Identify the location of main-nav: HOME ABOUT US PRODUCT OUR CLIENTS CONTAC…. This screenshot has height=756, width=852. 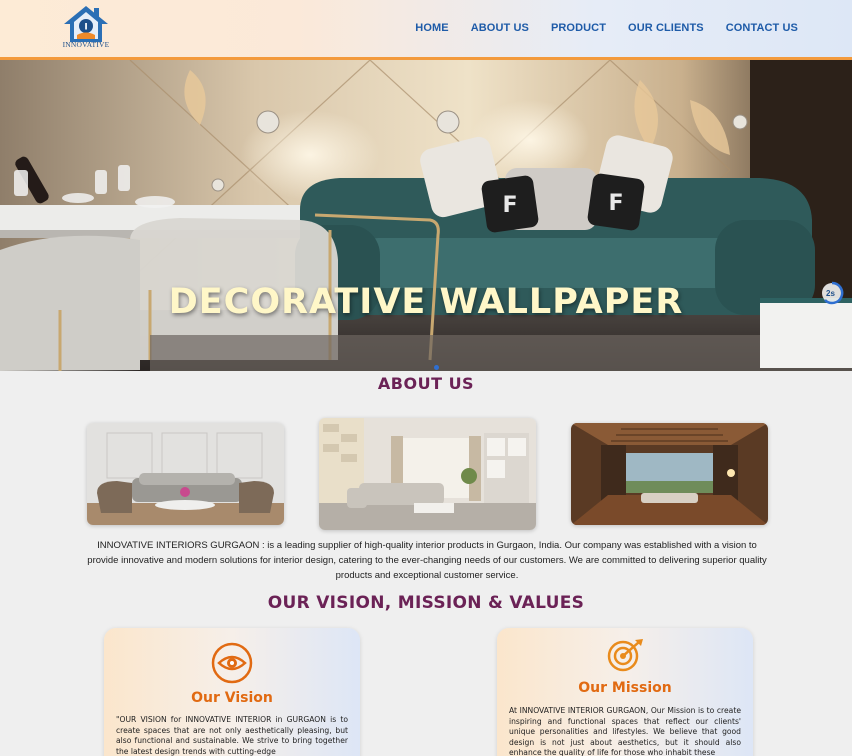
(606, 28).